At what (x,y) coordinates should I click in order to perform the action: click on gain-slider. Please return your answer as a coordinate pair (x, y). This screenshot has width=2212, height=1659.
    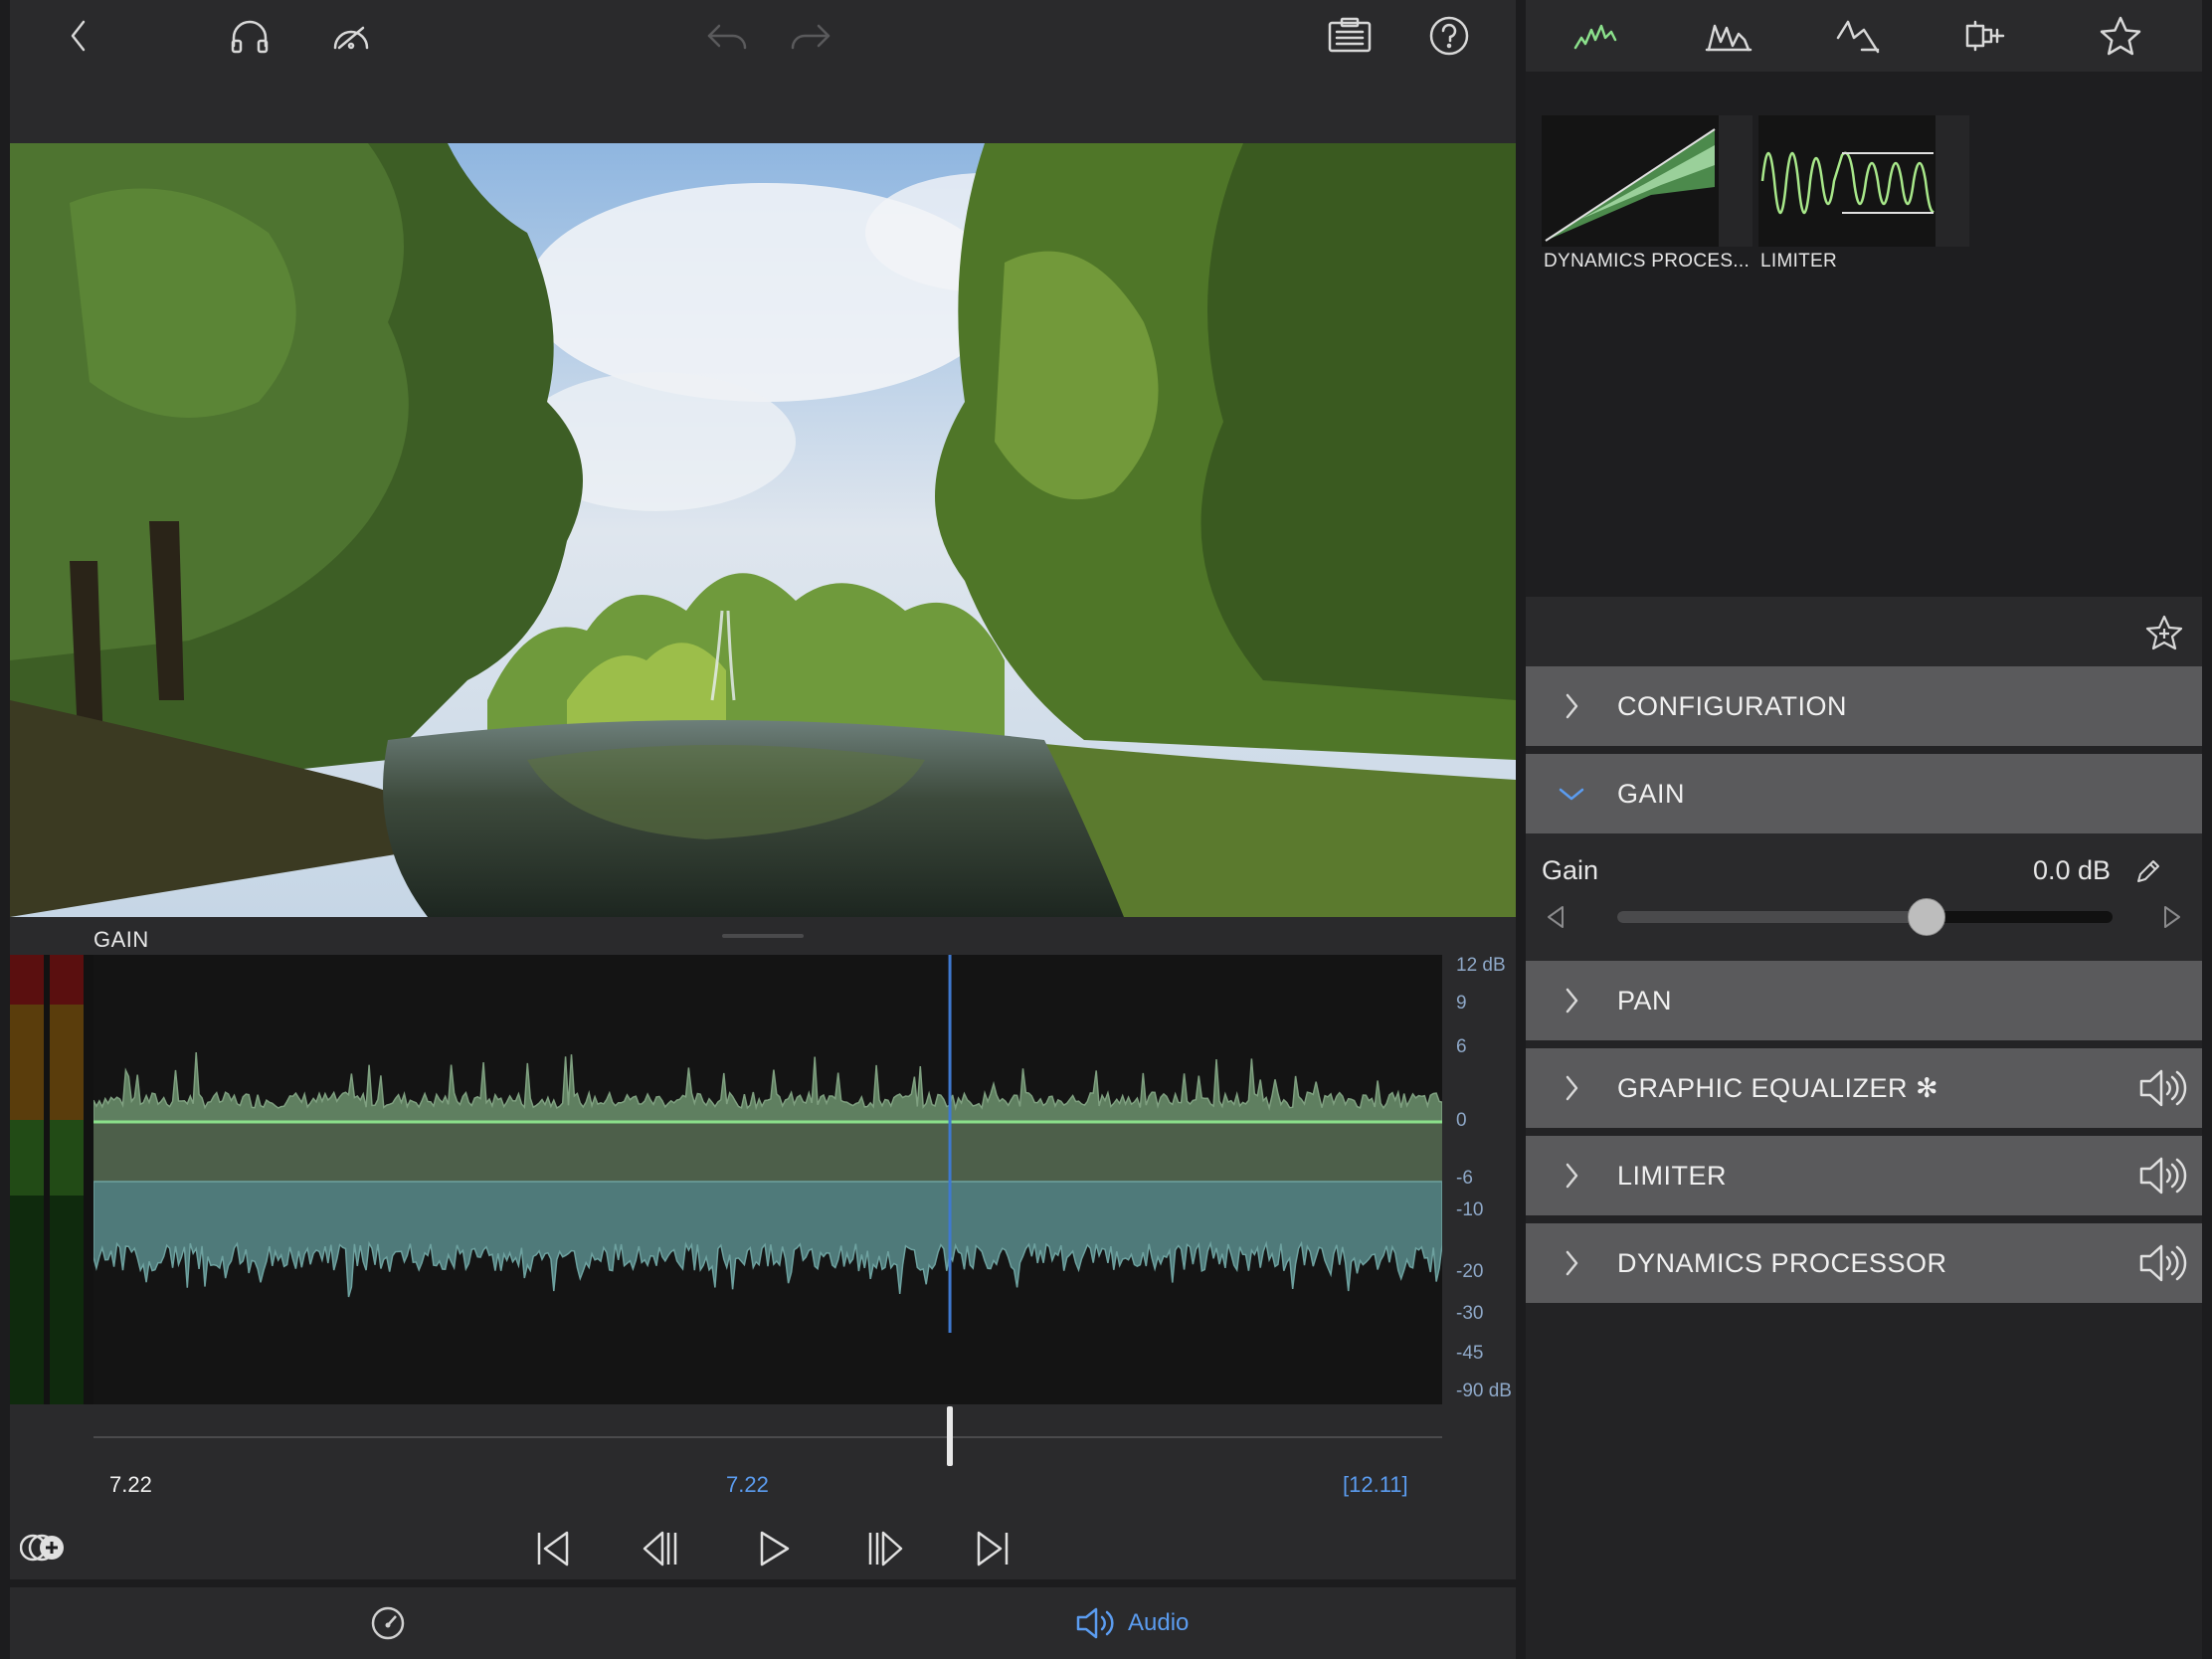
    Looking at the image, I should click on (1865, 917).